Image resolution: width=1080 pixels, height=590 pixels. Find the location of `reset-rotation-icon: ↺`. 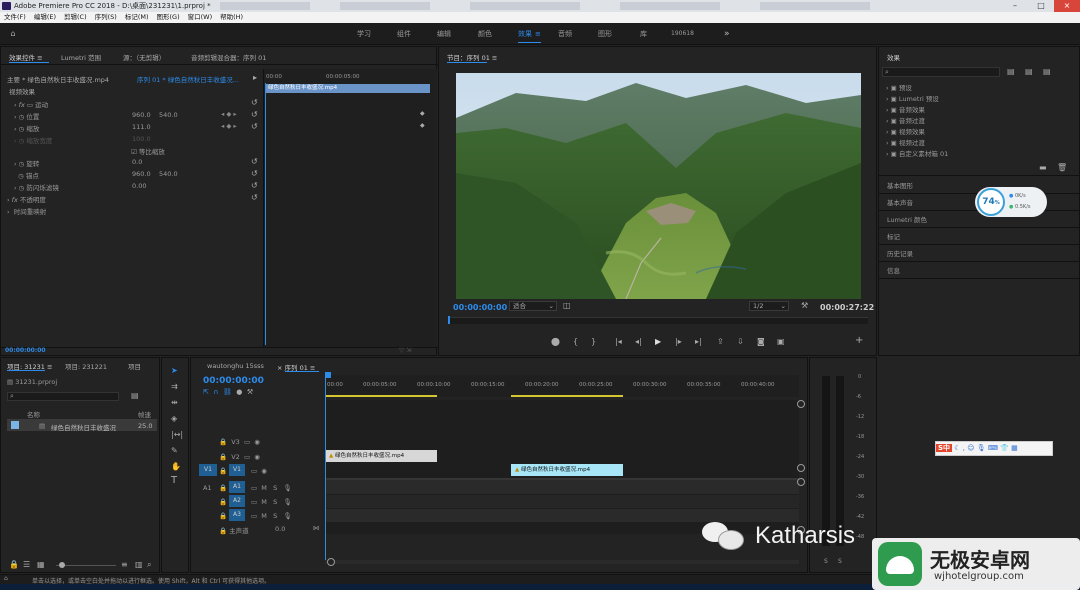

reset-rotation-icon: ↺ is located at coordinates (254, 162).